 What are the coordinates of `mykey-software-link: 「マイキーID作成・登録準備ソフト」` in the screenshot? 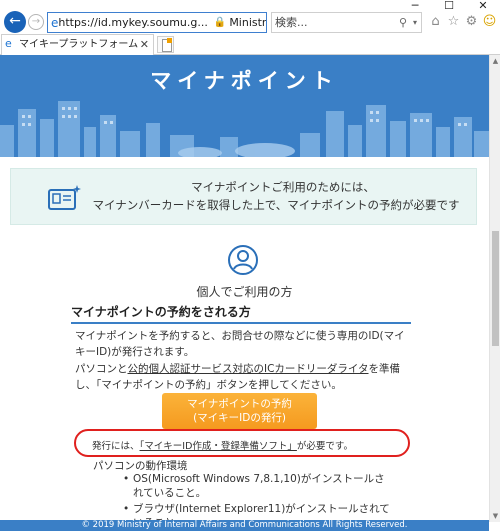 It's located at (218, 446).